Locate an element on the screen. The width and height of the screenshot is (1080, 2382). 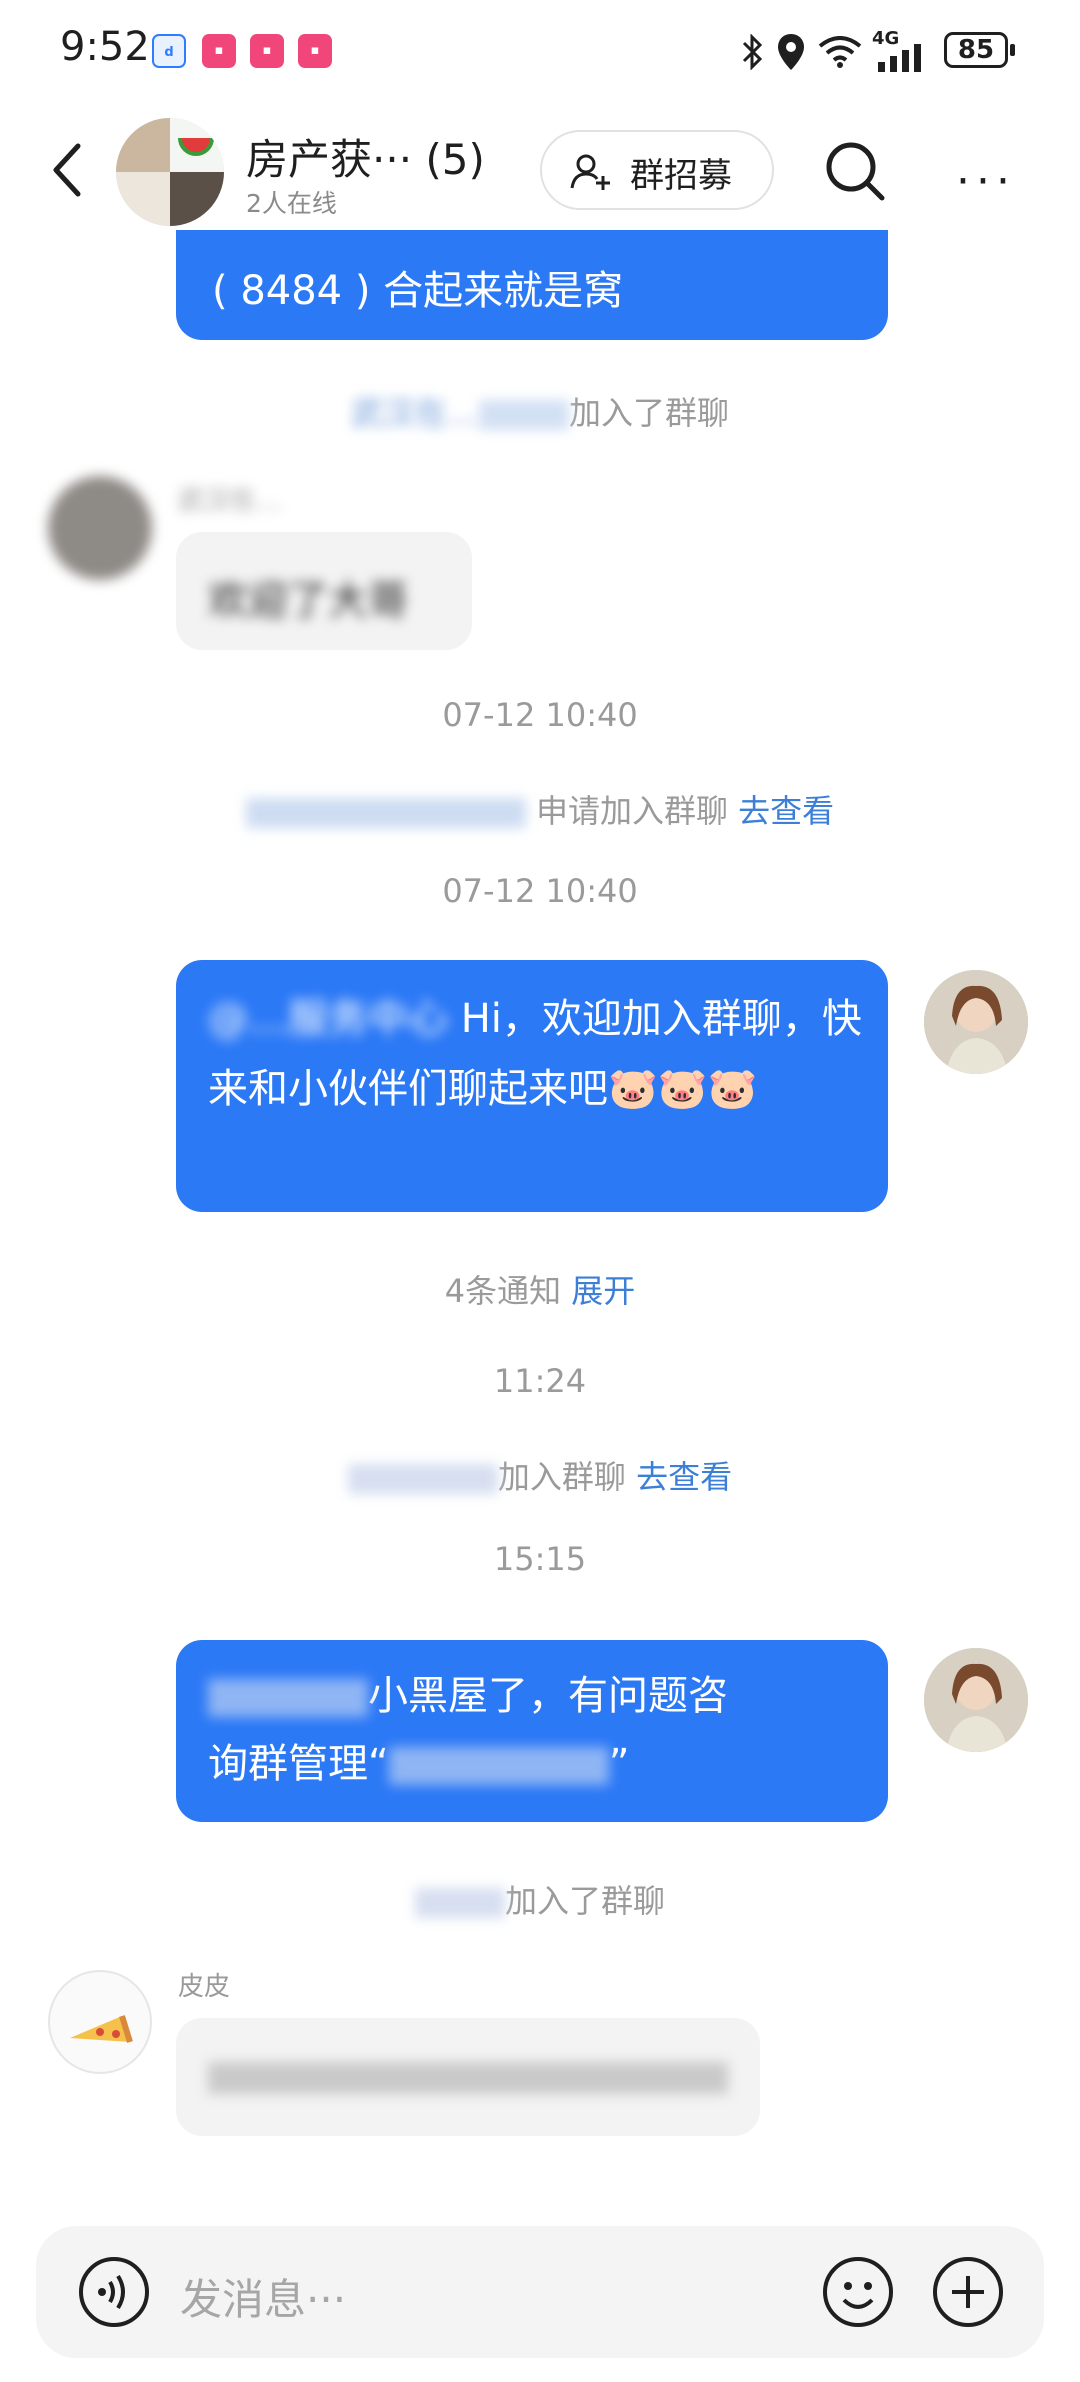
message-bubble-out: @…服务中心 Hi，欢迎加入群聊，快来和小伙伴们聊起来吧🐷🐷🐷 is located at coordinates (532, 1086).